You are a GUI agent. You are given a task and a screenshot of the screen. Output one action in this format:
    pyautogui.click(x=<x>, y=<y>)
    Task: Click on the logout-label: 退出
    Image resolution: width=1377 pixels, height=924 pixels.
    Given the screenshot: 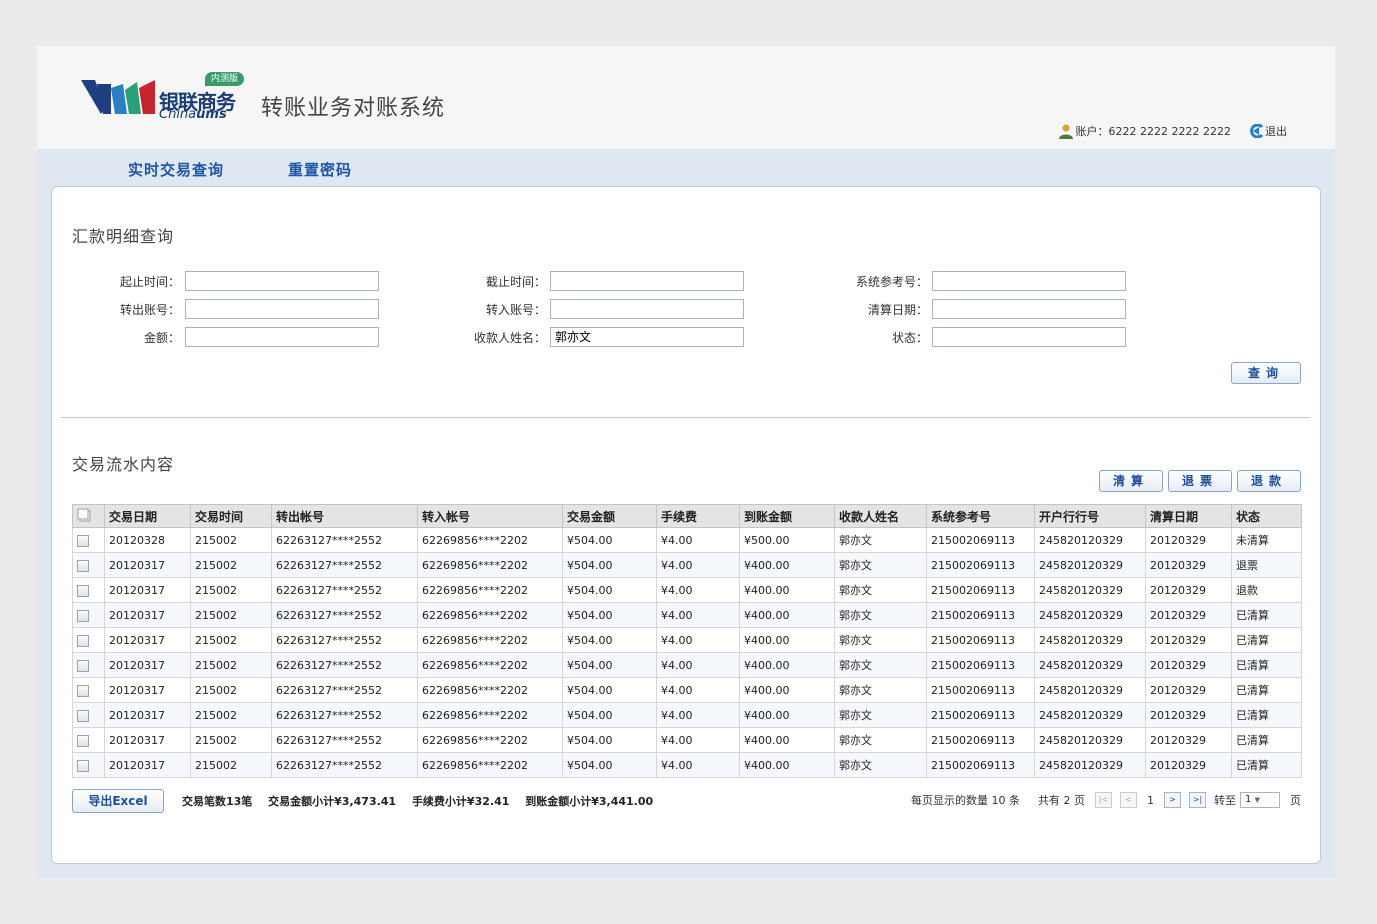 What is the action you would take?
    pyautogui.click(x=1276, y=131)
    